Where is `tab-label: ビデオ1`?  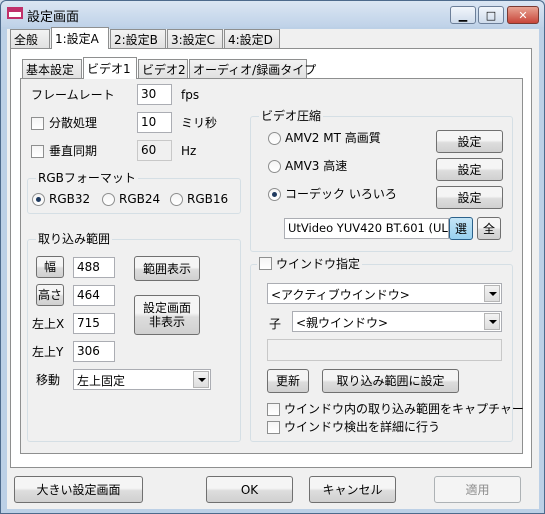
tab-label: ビデオ1 is located at coordinates (109, 69).